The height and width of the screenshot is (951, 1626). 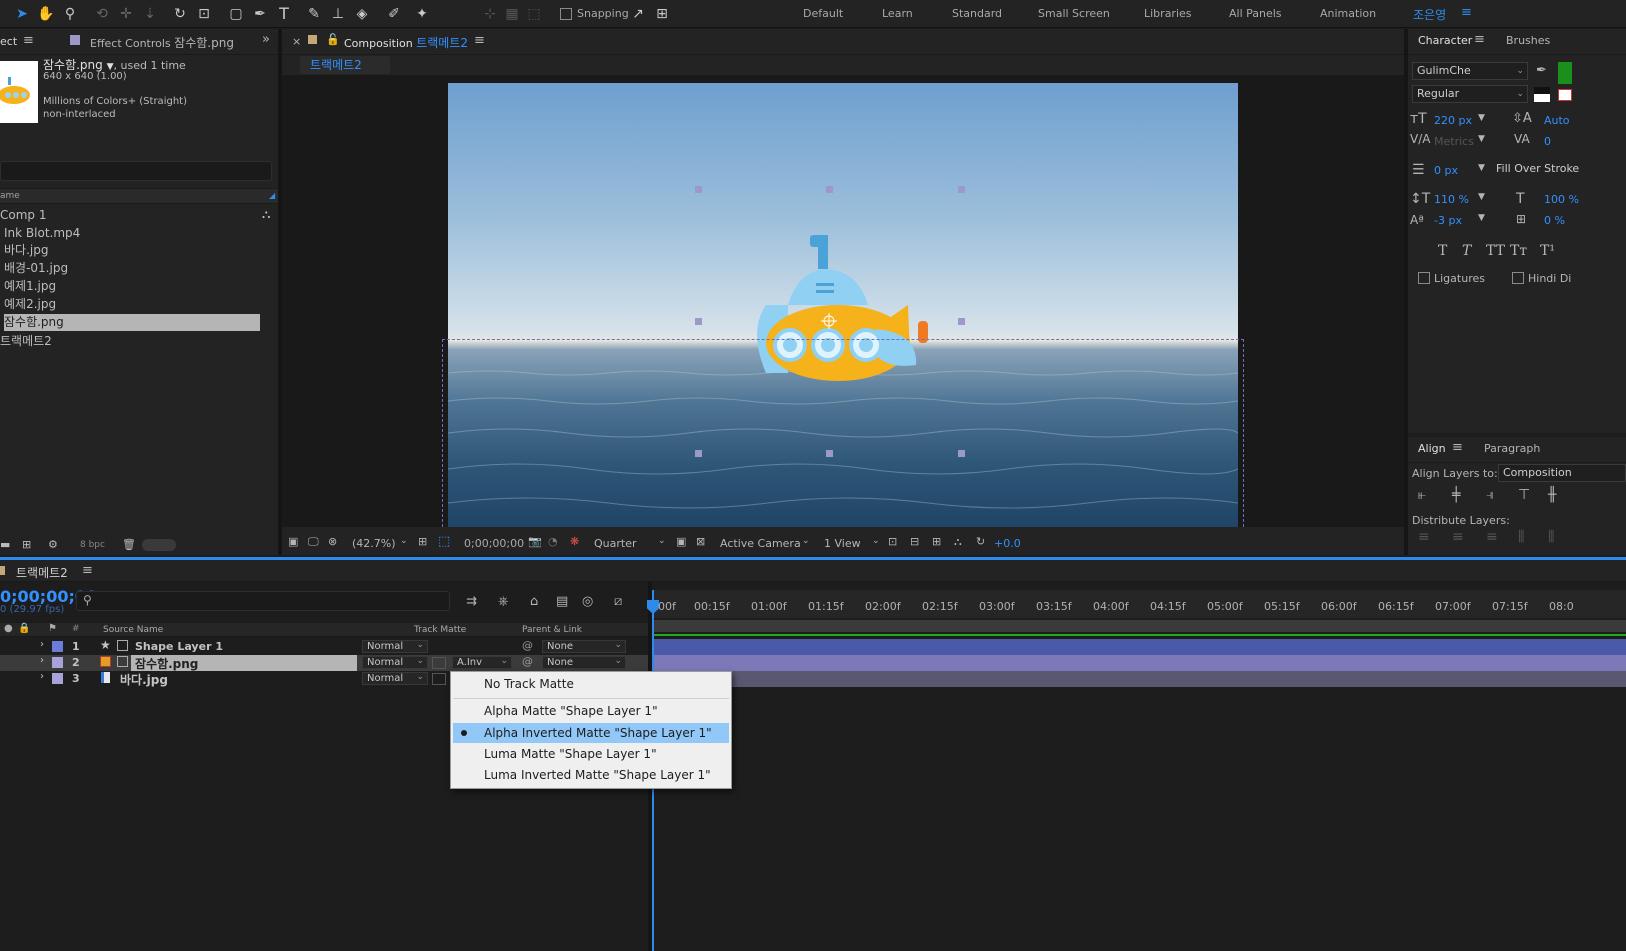 What do you see at coordinates (760, 543) in the screenshot?
I see `camera-dropdown: Active Camera` at bounding box center [760, 543].